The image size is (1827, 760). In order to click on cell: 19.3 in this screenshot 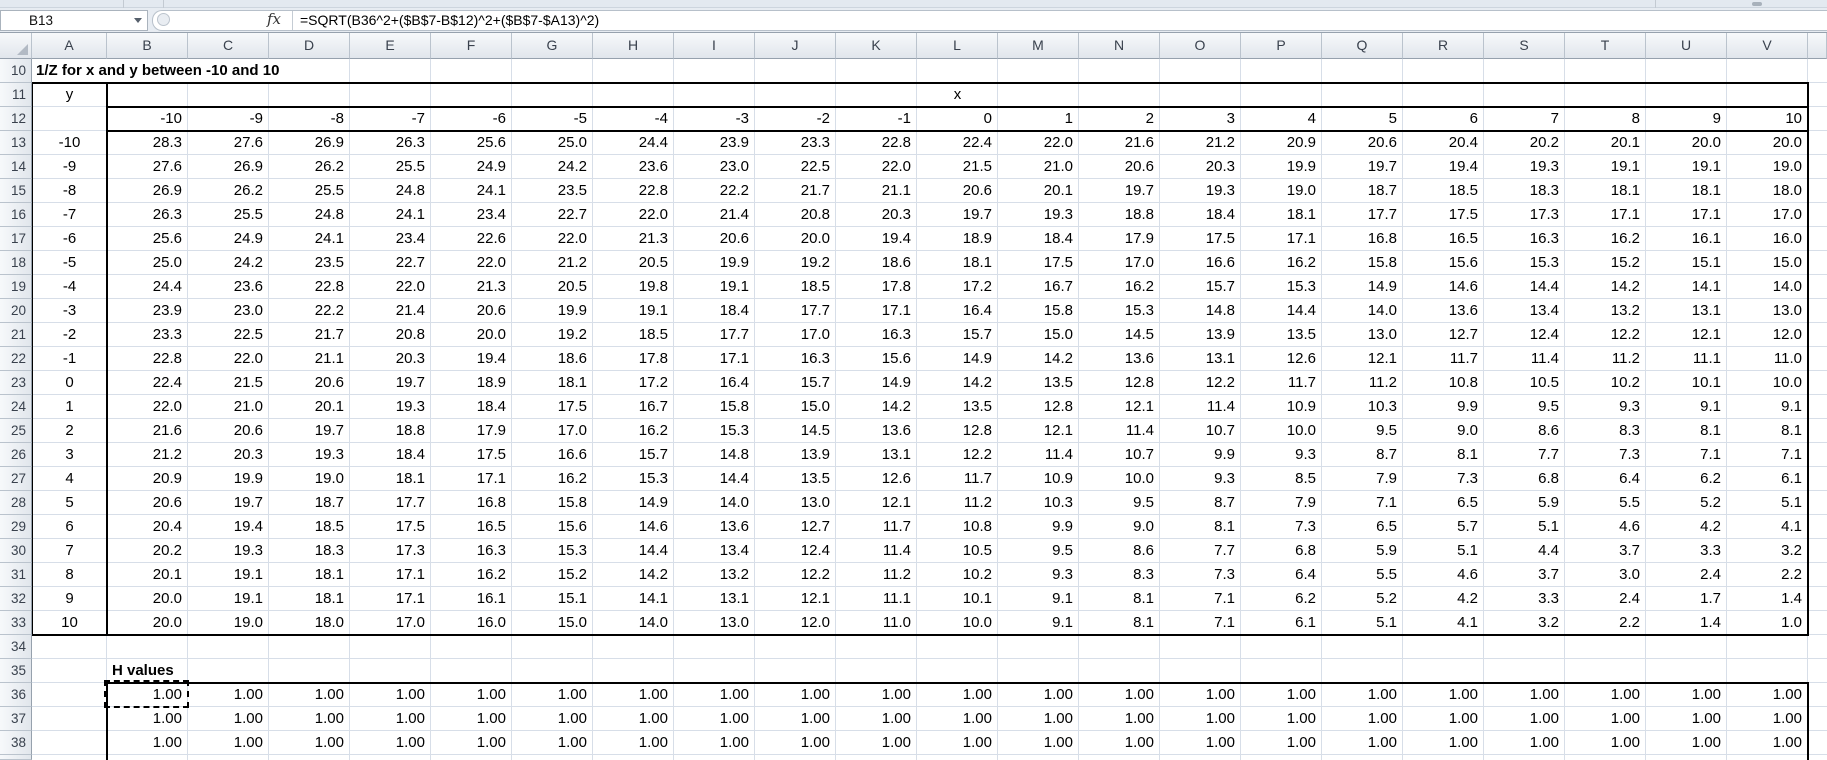, I will do `click(1035, 215)`.